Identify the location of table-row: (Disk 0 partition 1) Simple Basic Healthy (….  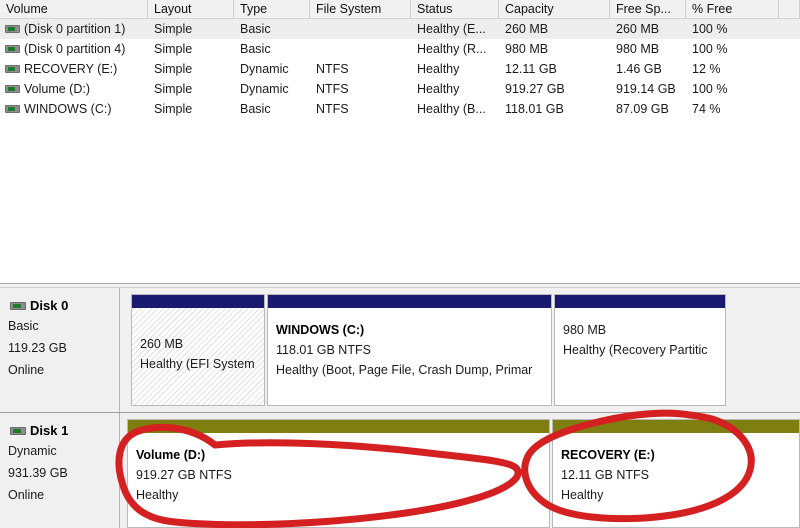
(400, 29).